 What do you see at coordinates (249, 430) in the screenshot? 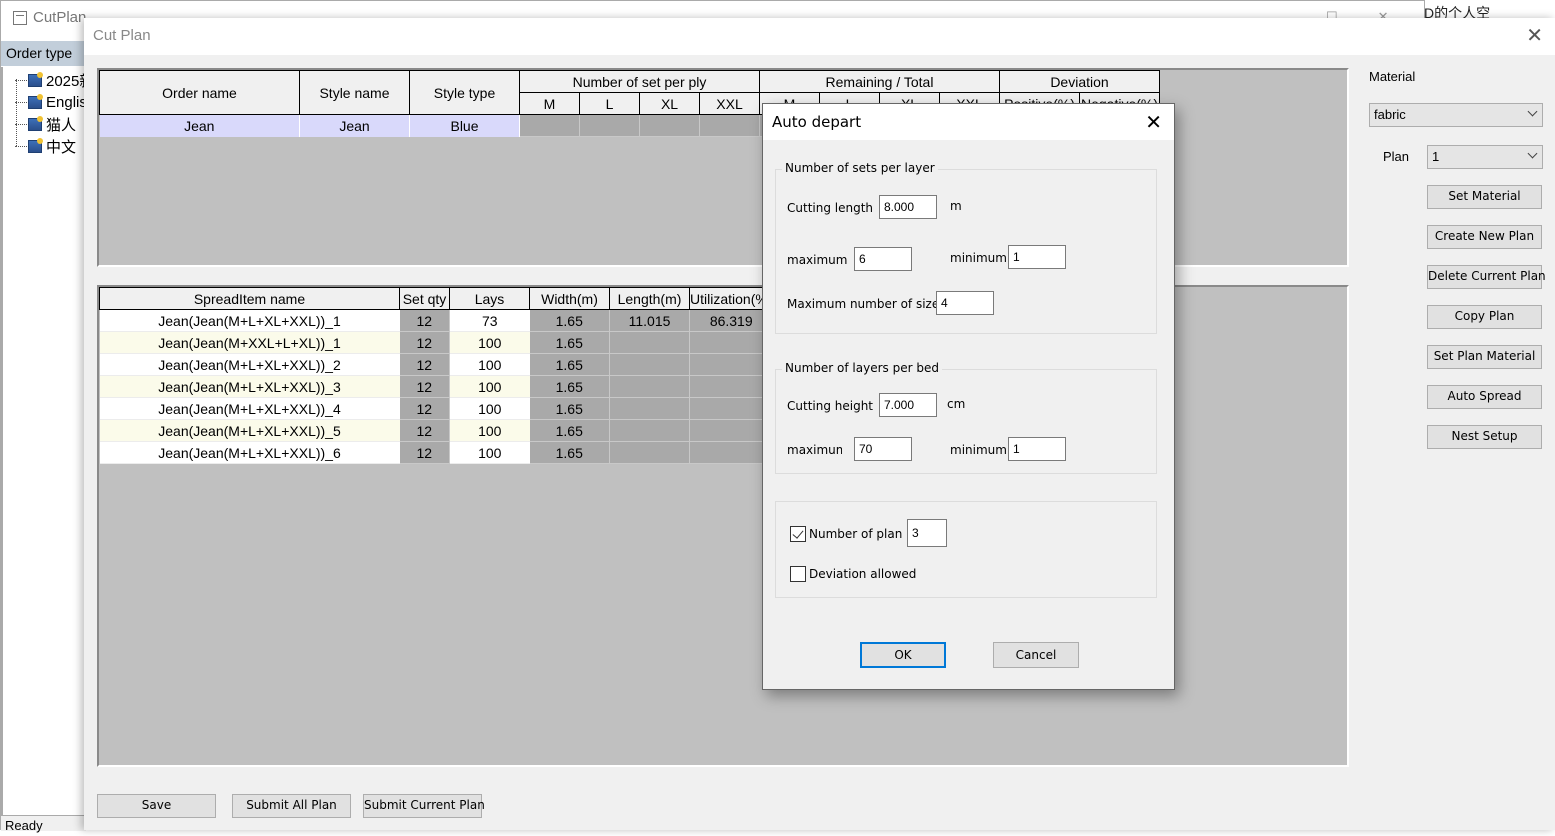
I see `spread-name-cell: Jean(Jean(M+L+XL+XXL))_5` at bounding box center [249, 430].